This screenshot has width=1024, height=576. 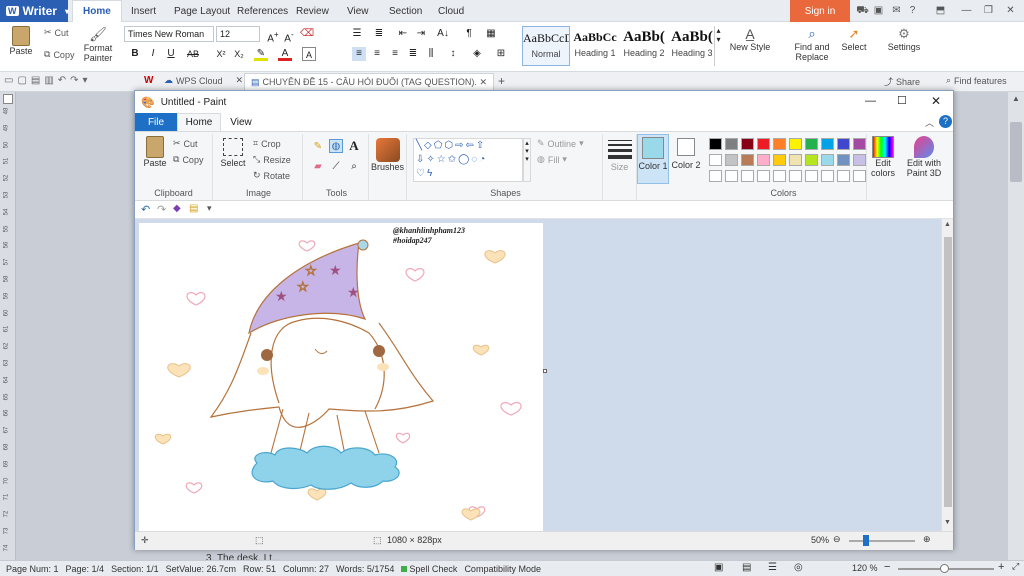 I want to click on bold-icon: B, so click(x=135, y=54).